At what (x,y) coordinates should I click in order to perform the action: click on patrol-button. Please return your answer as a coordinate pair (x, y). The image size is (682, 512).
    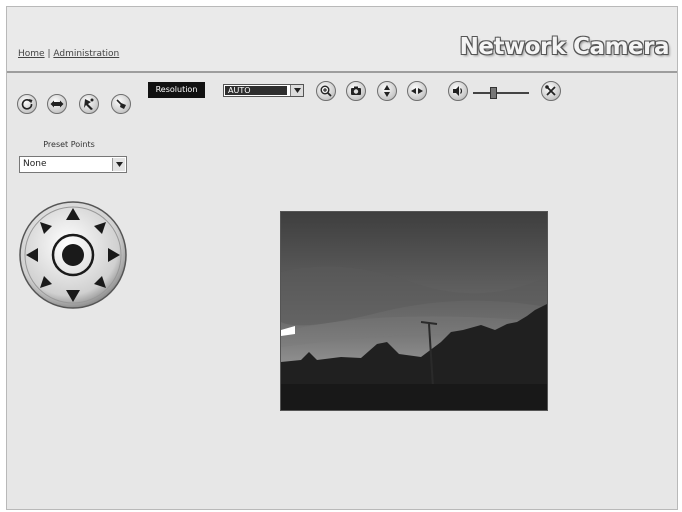
    Looking at the image, I should click on (89, 104).